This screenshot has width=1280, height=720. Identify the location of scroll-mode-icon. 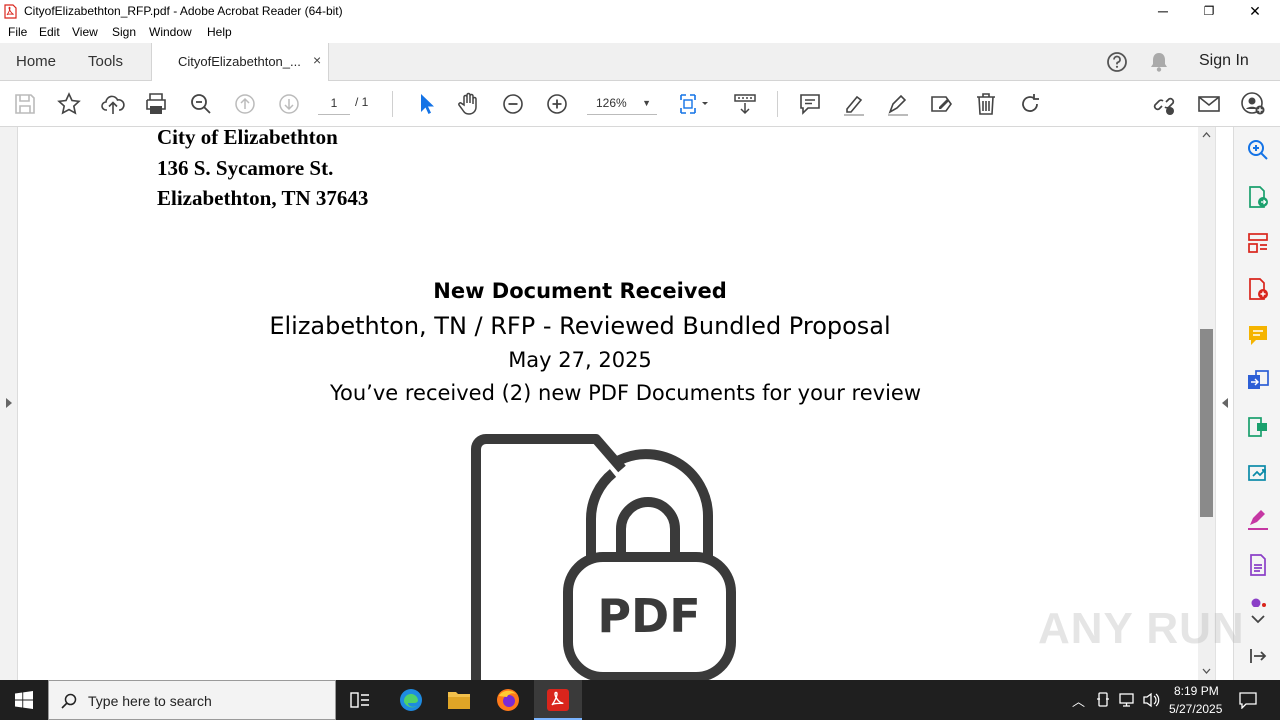
(745, 104).